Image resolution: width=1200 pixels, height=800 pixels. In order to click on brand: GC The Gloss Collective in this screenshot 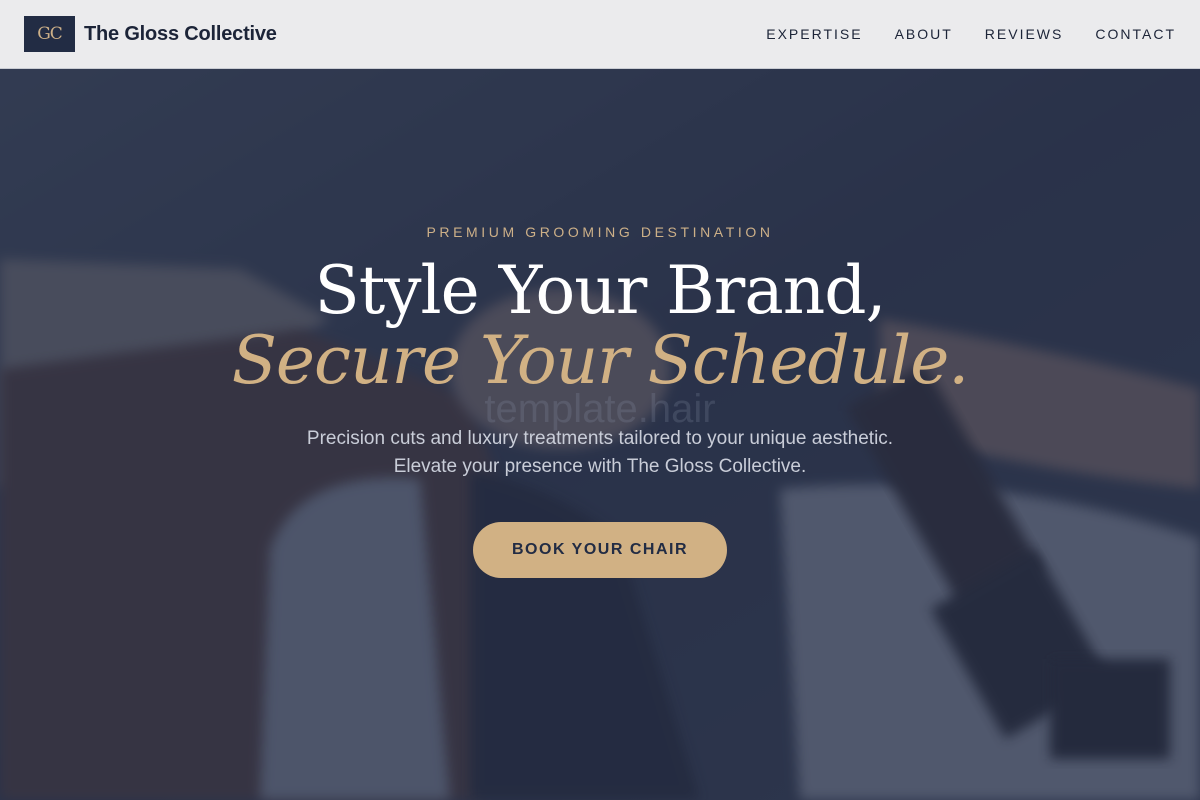, I will do `click(150, 34)`.